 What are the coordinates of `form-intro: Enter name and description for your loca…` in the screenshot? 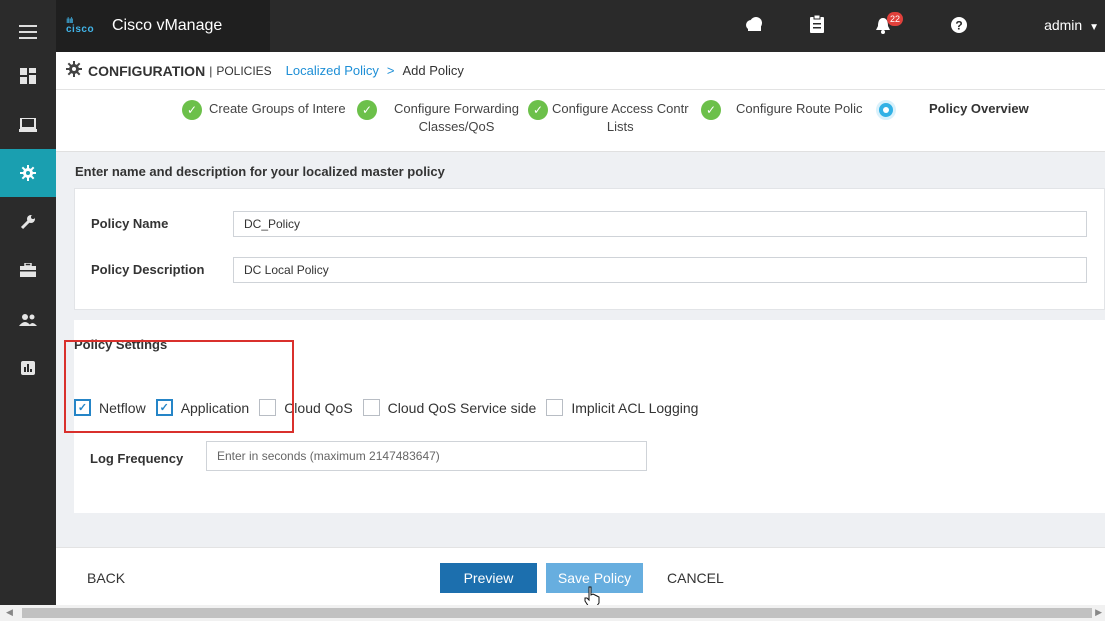 It's located at (260, 171).